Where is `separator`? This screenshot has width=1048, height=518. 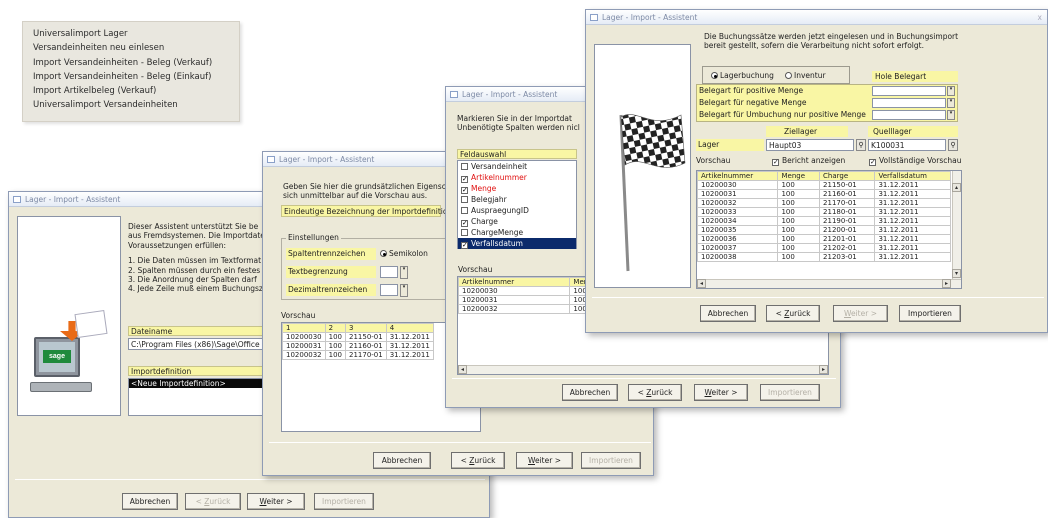
separator is located at coordinates (644, 378).